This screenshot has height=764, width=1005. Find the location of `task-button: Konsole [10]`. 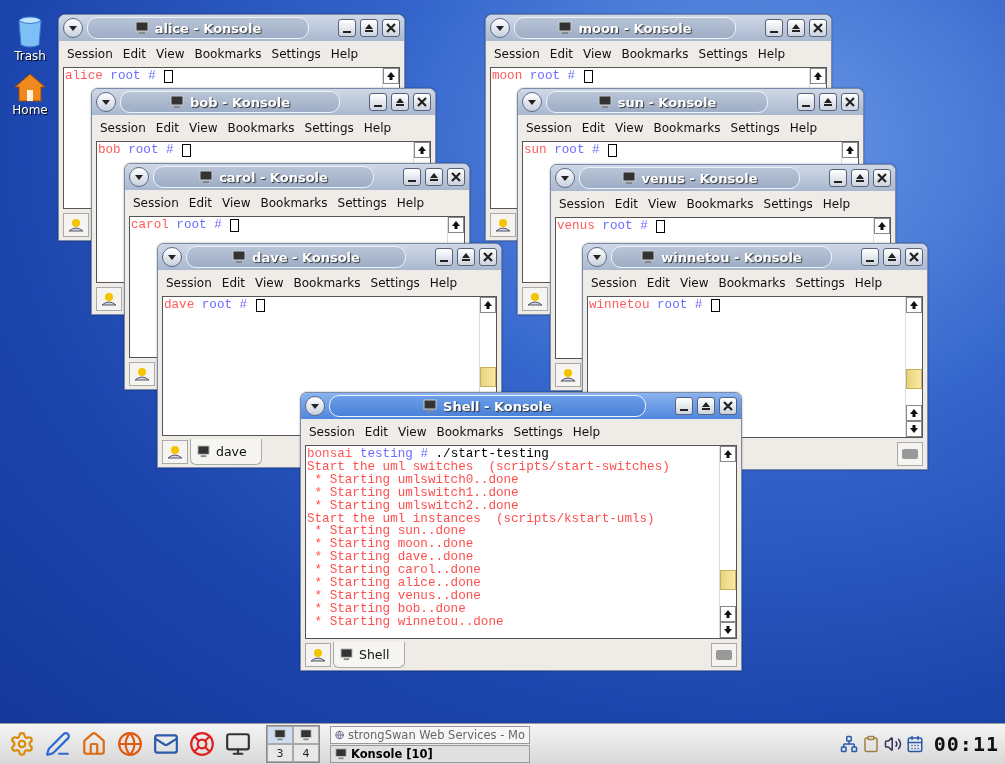

task-button: Konsole [10] is located at coordinates (430, 753).